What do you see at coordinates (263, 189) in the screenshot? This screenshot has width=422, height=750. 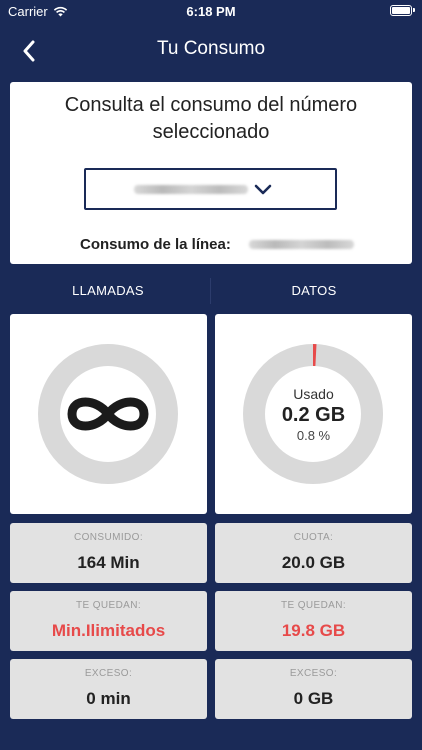 I see `chevron-down-icon` at bounding box center [263, 189].